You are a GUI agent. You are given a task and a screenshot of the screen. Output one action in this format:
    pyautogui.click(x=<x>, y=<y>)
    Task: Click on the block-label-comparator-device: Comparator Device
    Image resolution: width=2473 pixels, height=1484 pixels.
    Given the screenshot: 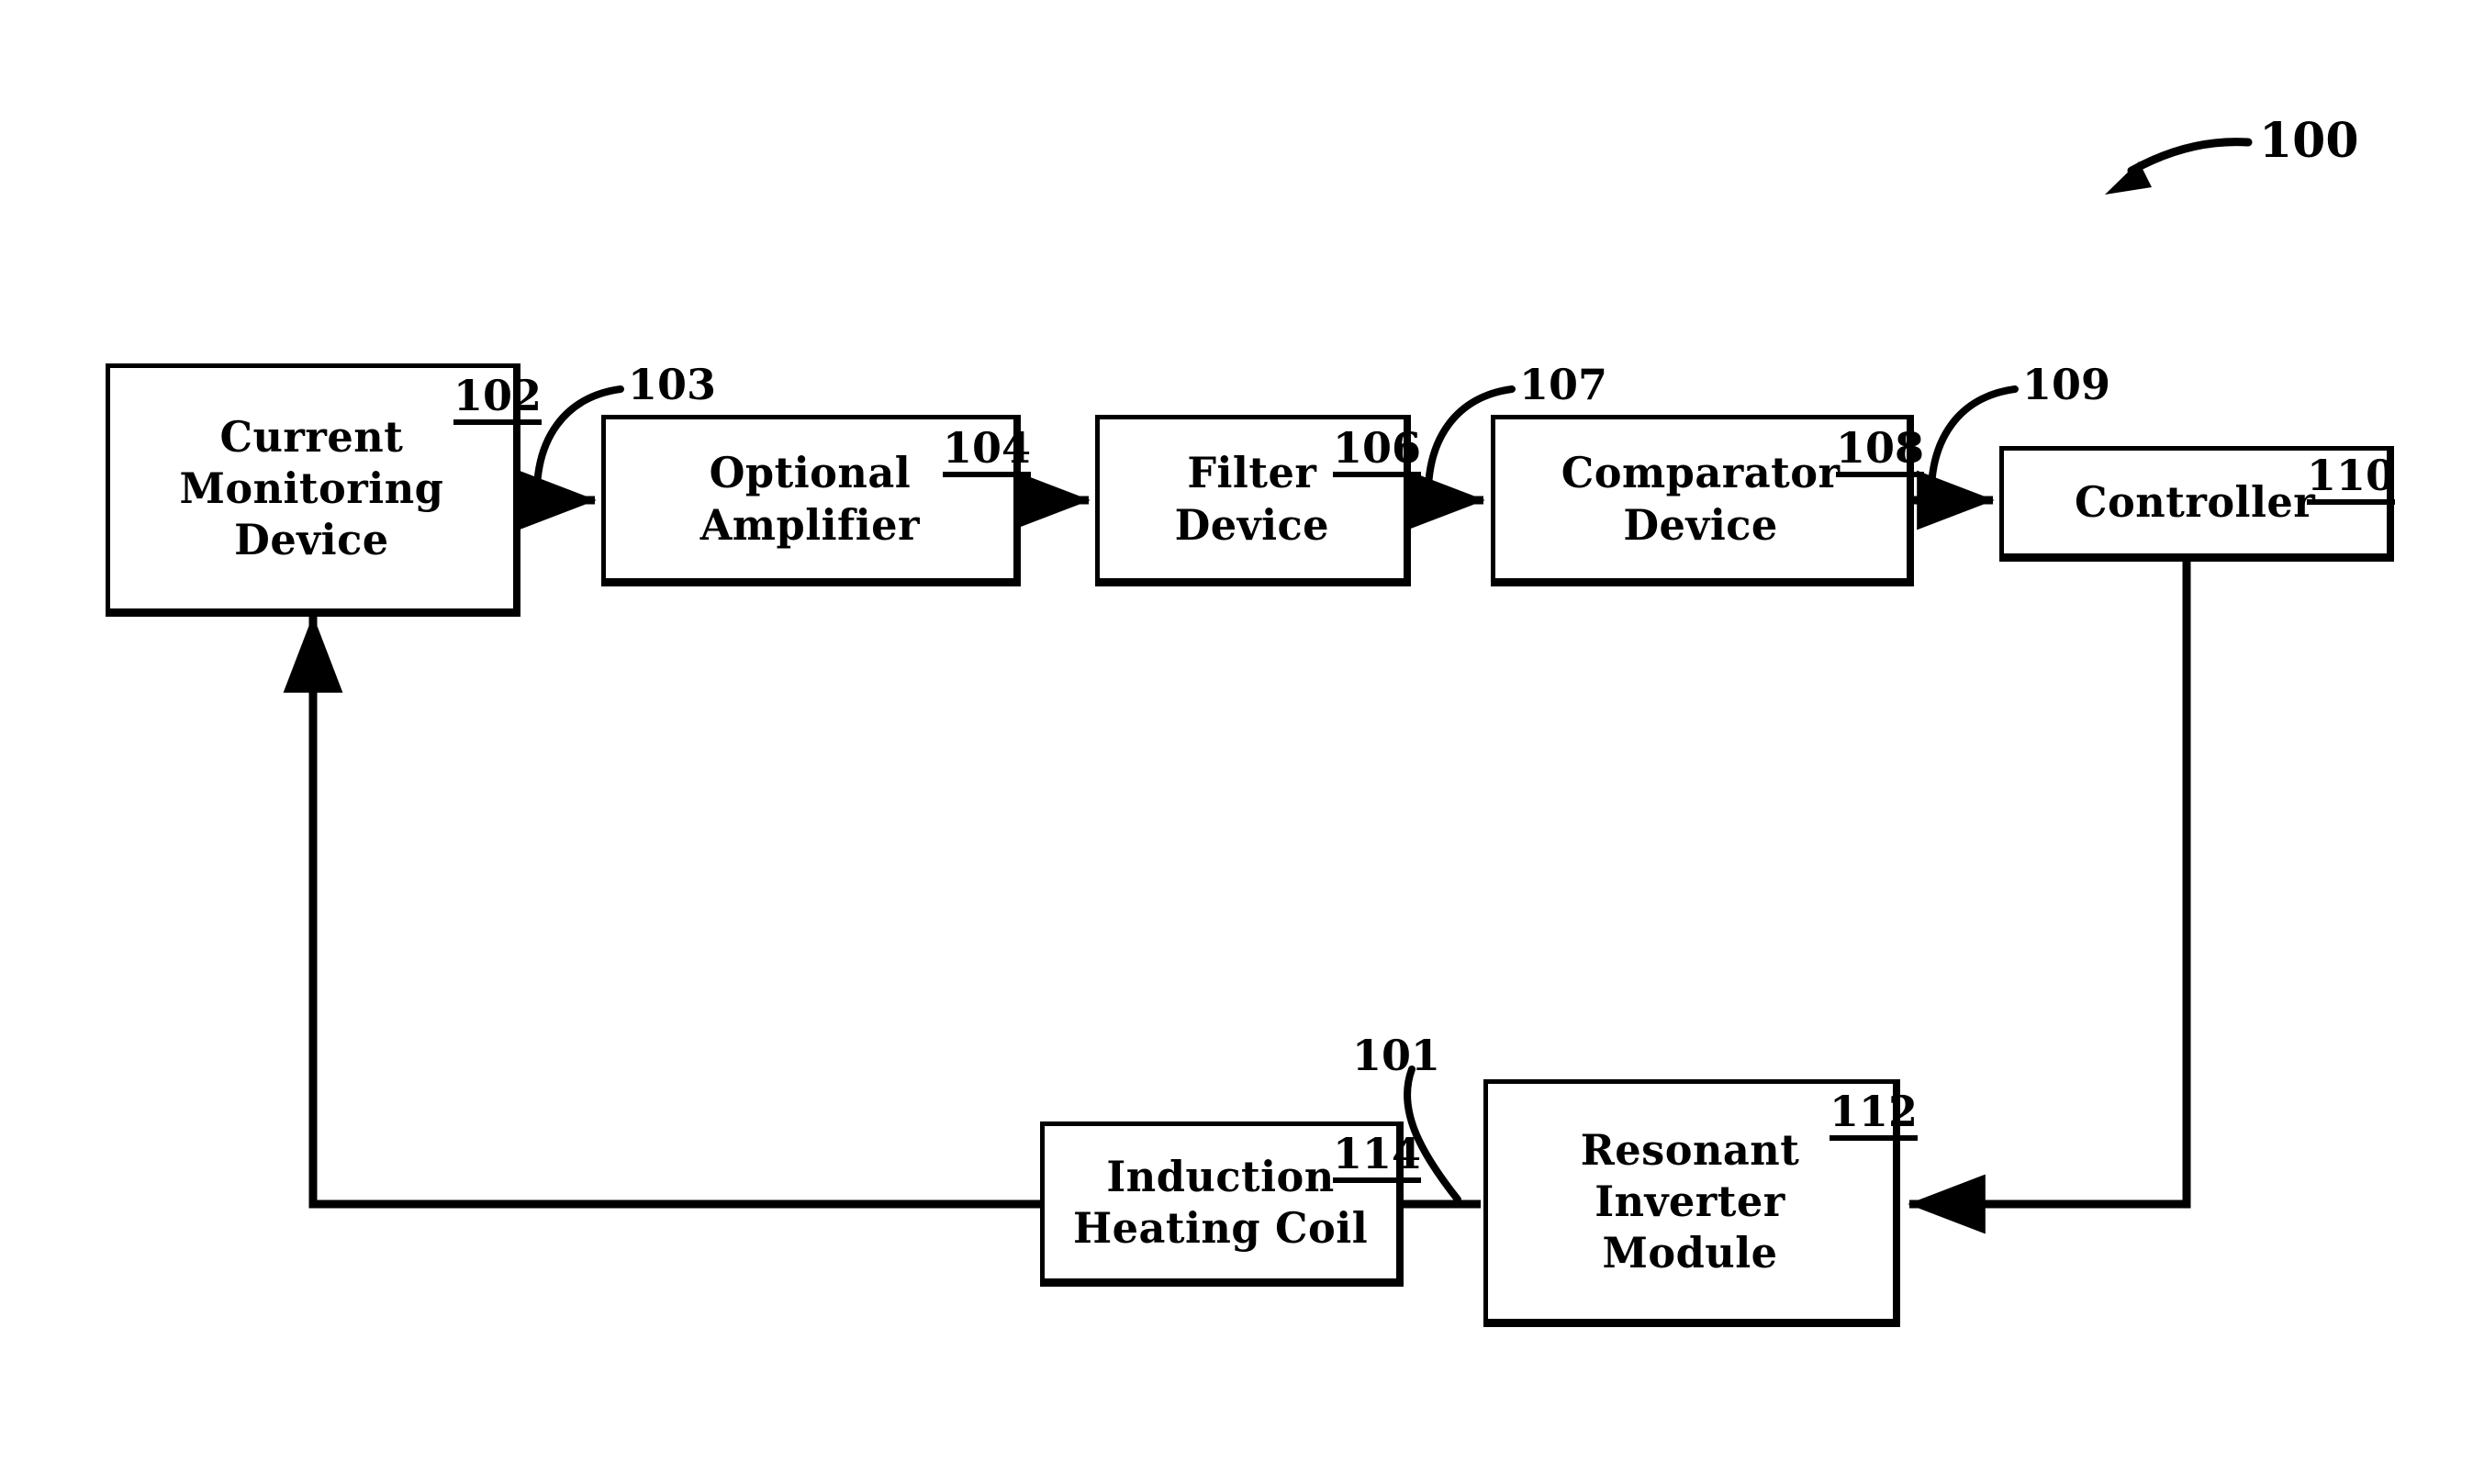 What is the action you would take?
    pyautogui.click(x=1701, y=499)
    